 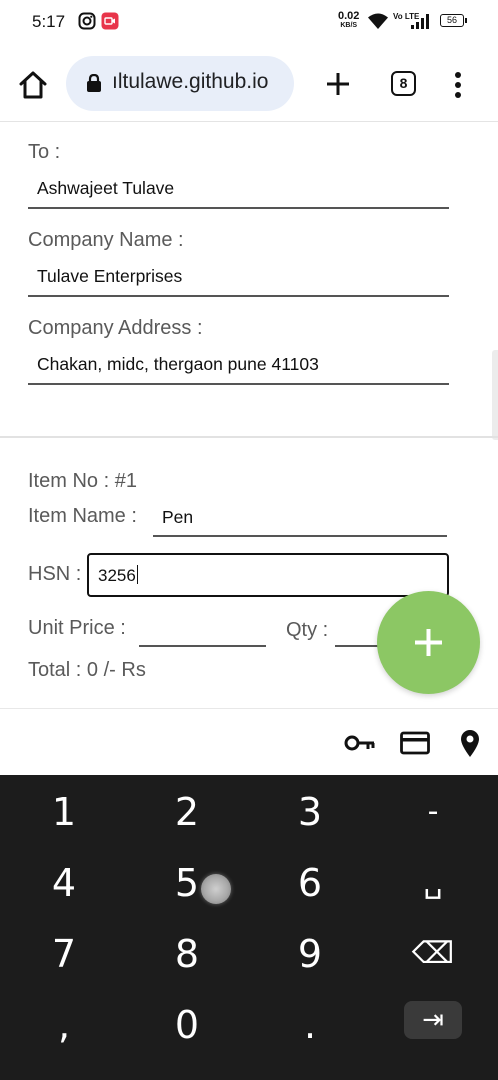 What do you see at coordinates (177, 517) in the screenshot?
I see `item-name-field: Pen` at bounding box center [177, 517].